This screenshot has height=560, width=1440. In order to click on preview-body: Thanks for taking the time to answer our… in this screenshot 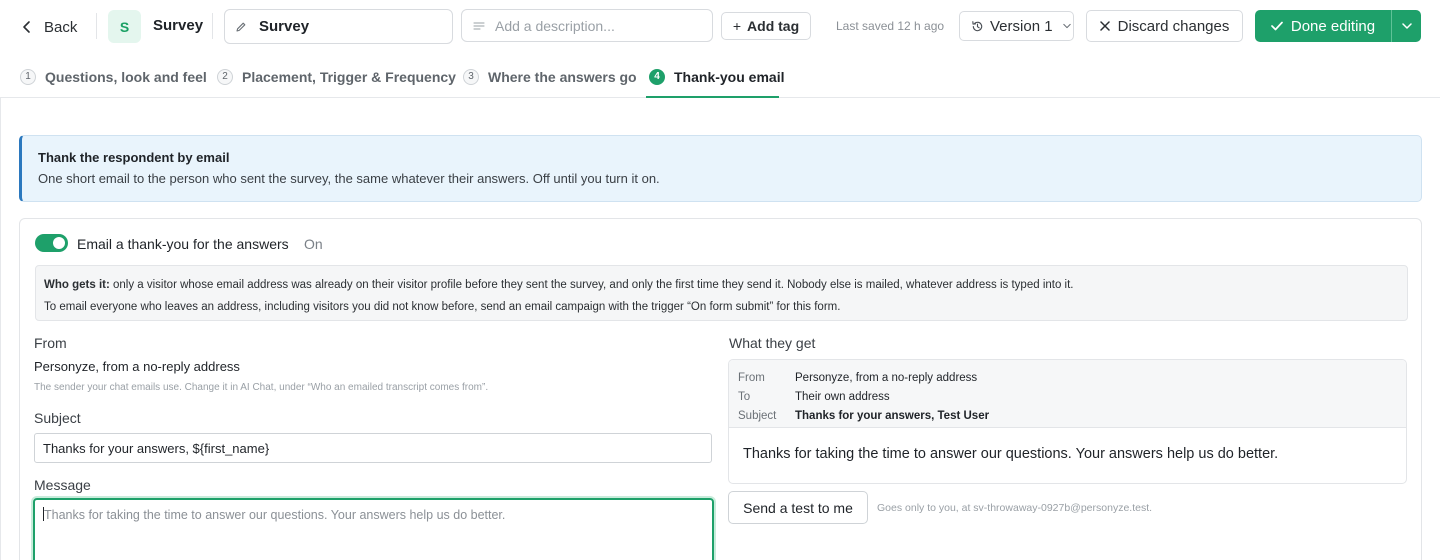, I will do `click(1011, 454)`.